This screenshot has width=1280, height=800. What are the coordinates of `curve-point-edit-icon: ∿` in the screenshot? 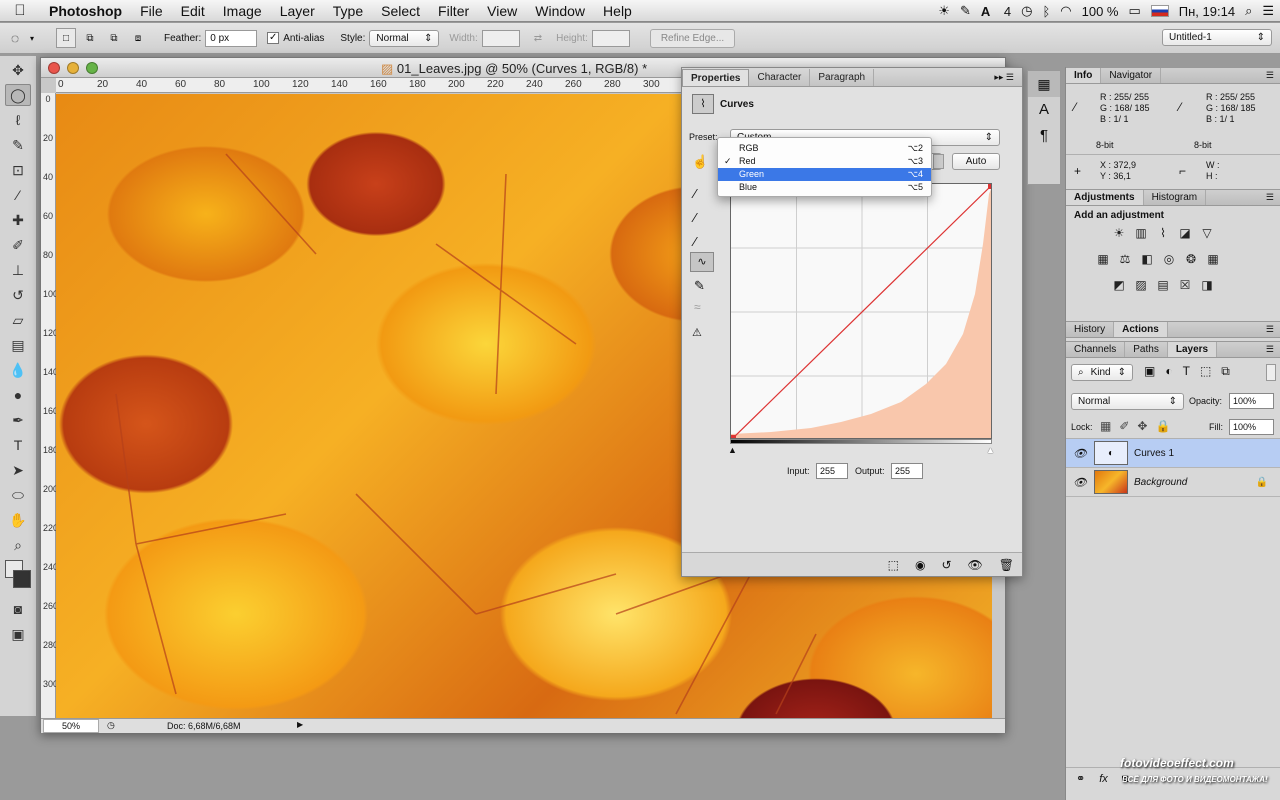 It's located at (702, 262).